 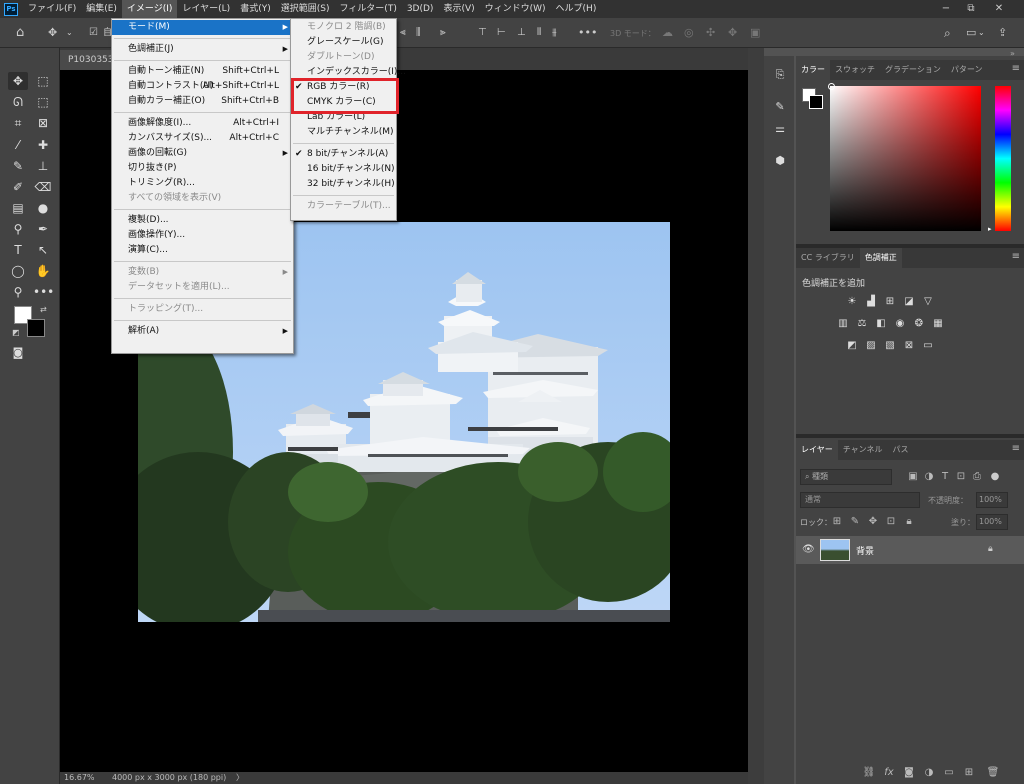 I want to click on align-top-icon: ⊤, so click(x=482, y=33).